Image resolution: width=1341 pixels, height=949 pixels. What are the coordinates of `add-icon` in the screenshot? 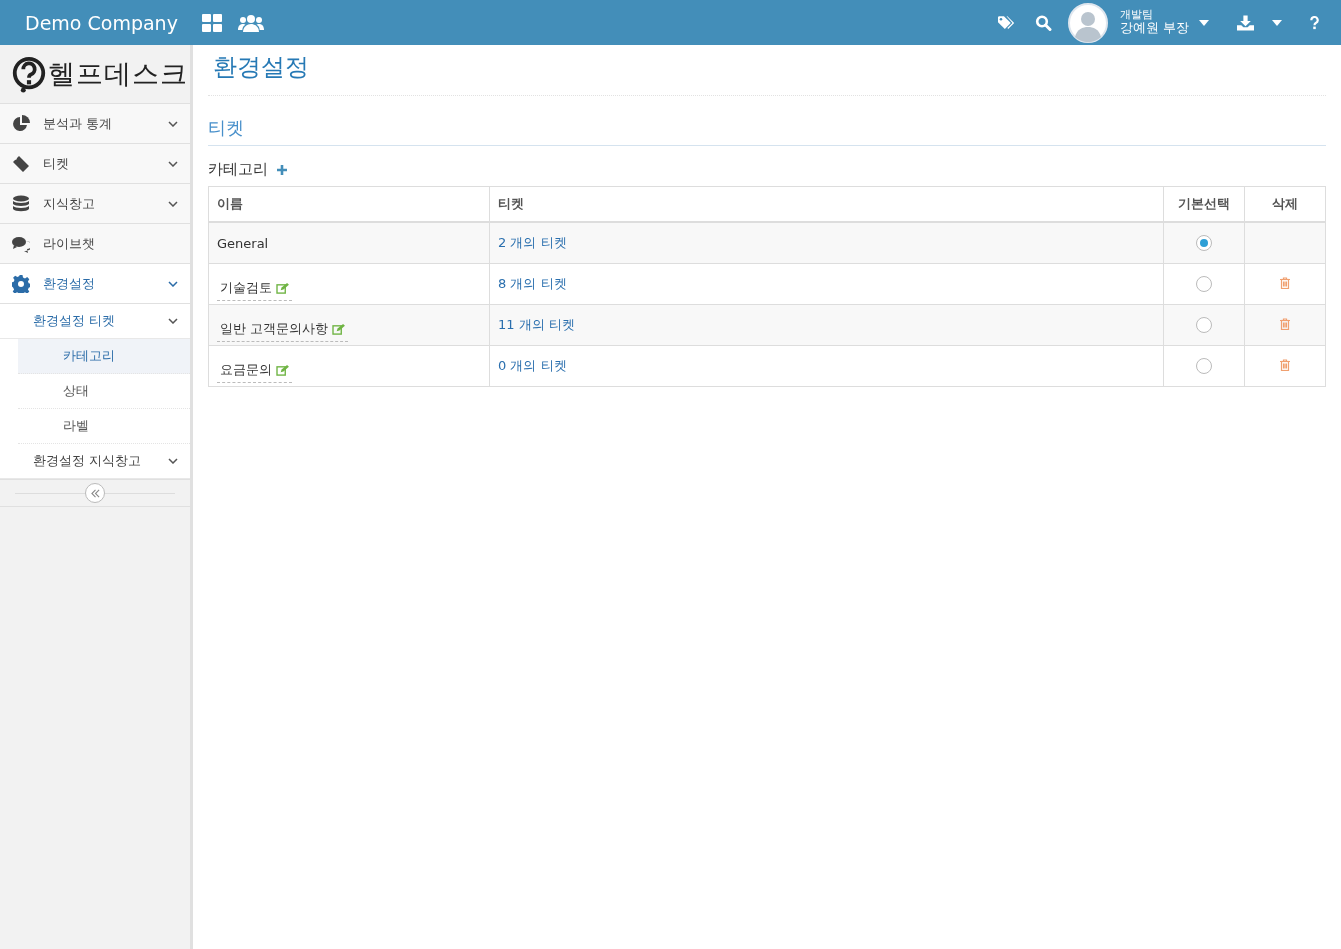 It's located at (282, 169).